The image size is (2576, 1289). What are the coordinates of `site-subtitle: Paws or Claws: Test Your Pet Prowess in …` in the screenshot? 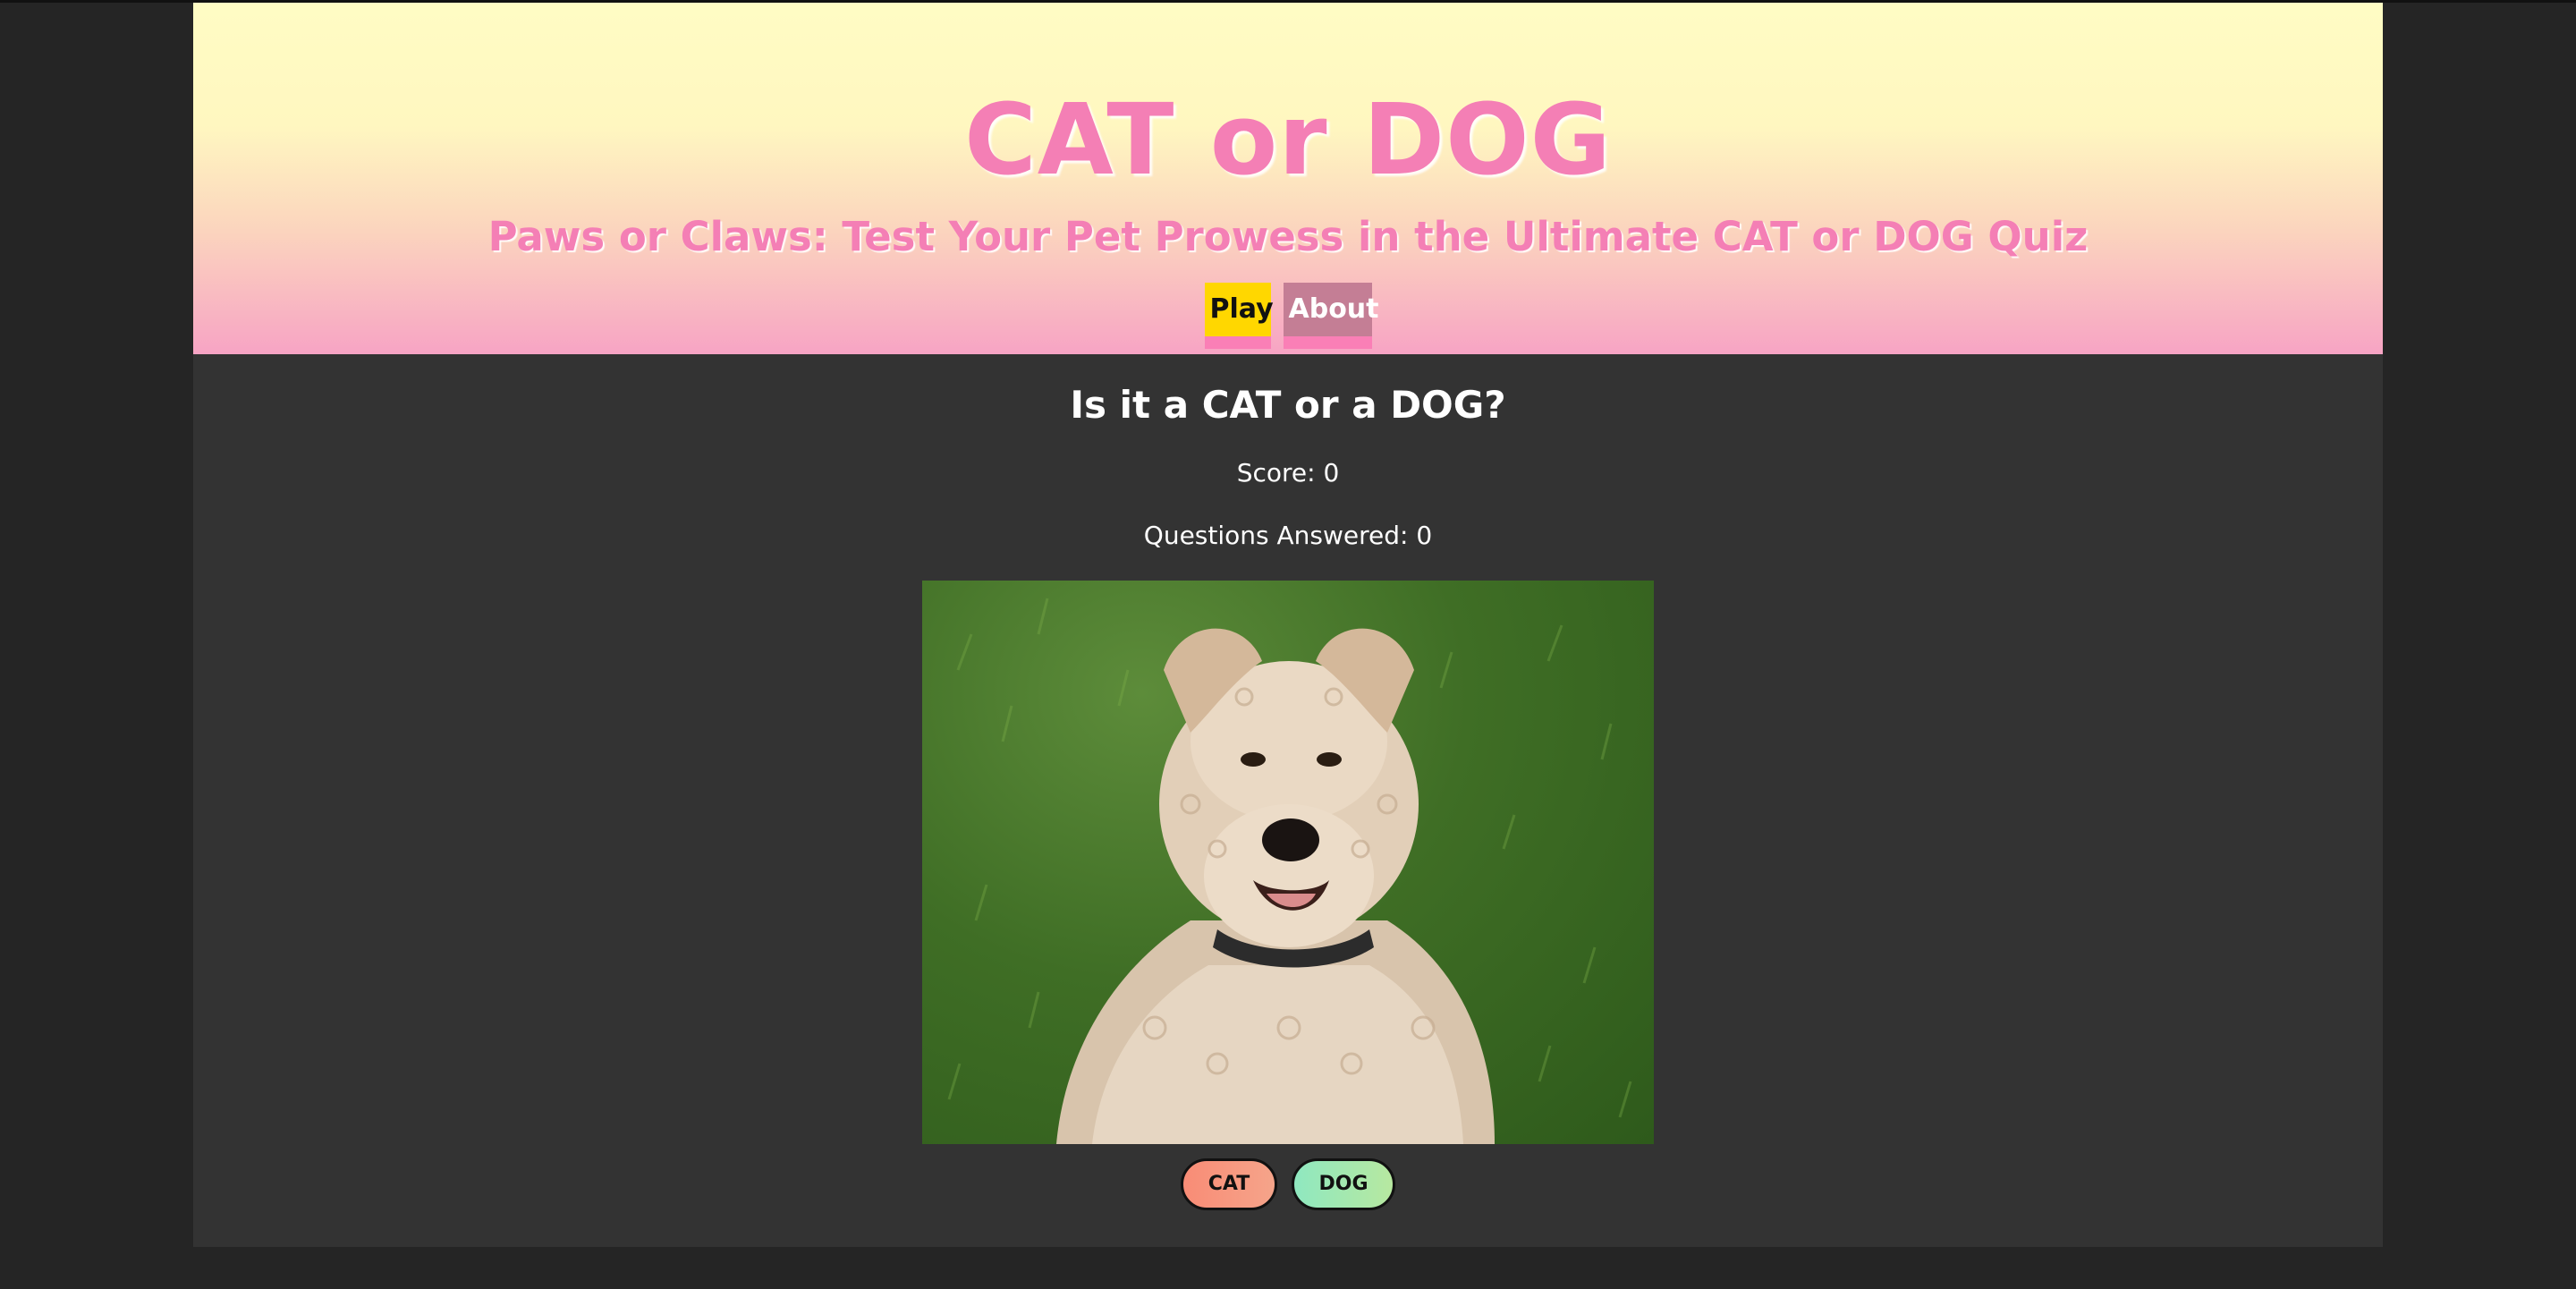 It's located at (1288, 236).